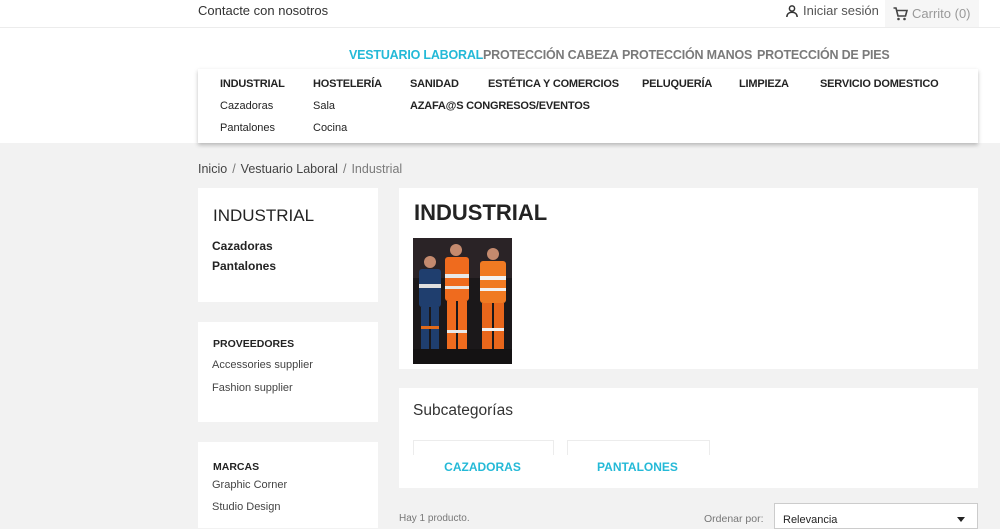 The height and width of the screenshot is (529, 1000). What do you see at coordinates (247, 128) in the screenshot?
I see `mega-industrial-pantalones: Pantalones` at bounding box center [247, 128].